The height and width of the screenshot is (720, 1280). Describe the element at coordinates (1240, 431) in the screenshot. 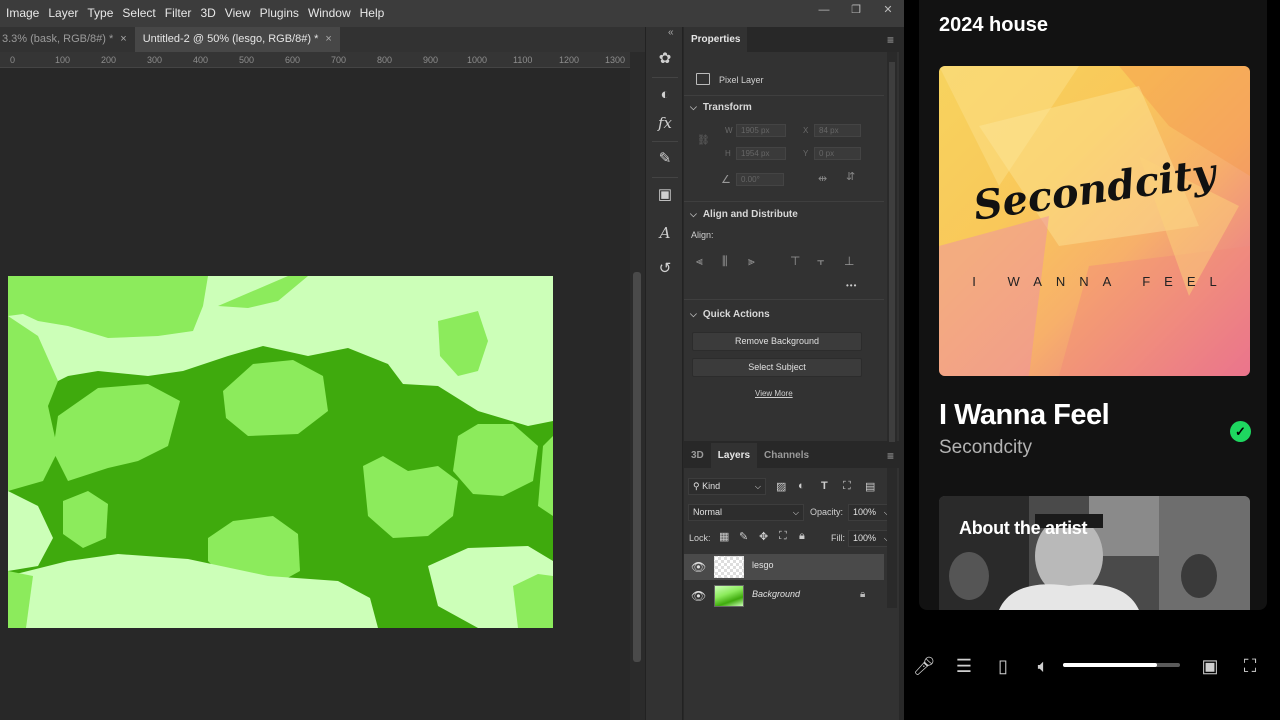

I see `liked-check-icon: ✓` at that location.